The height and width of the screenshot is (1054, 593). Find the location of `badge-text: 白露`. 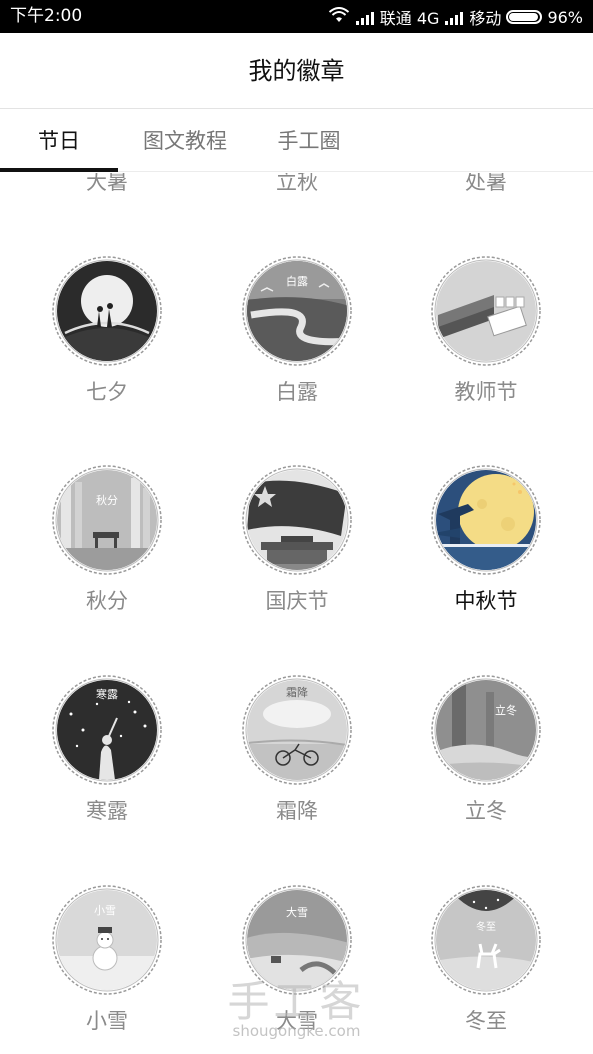

badge-text: 白露 is located at coordinates (297, 281).